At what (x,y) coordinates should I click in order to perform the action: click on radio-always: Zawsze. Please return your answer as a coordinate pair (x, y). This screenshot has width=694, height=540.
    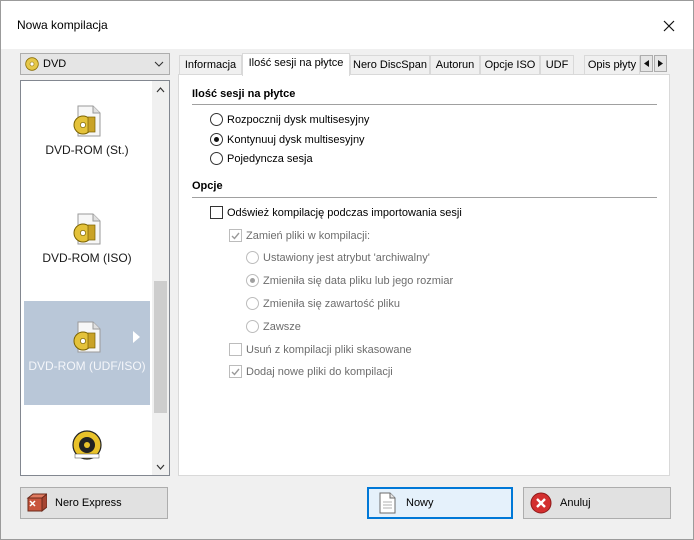
    Looking at the image, I should click on (273, 326).